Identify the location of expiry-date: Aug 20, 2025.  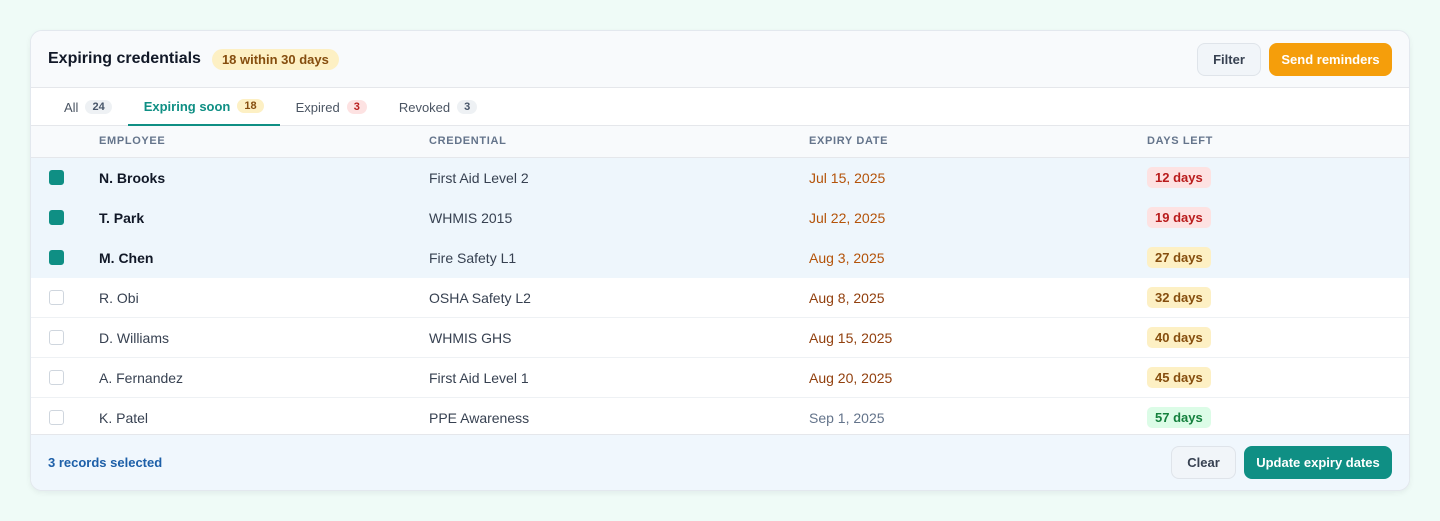
(851, 378).